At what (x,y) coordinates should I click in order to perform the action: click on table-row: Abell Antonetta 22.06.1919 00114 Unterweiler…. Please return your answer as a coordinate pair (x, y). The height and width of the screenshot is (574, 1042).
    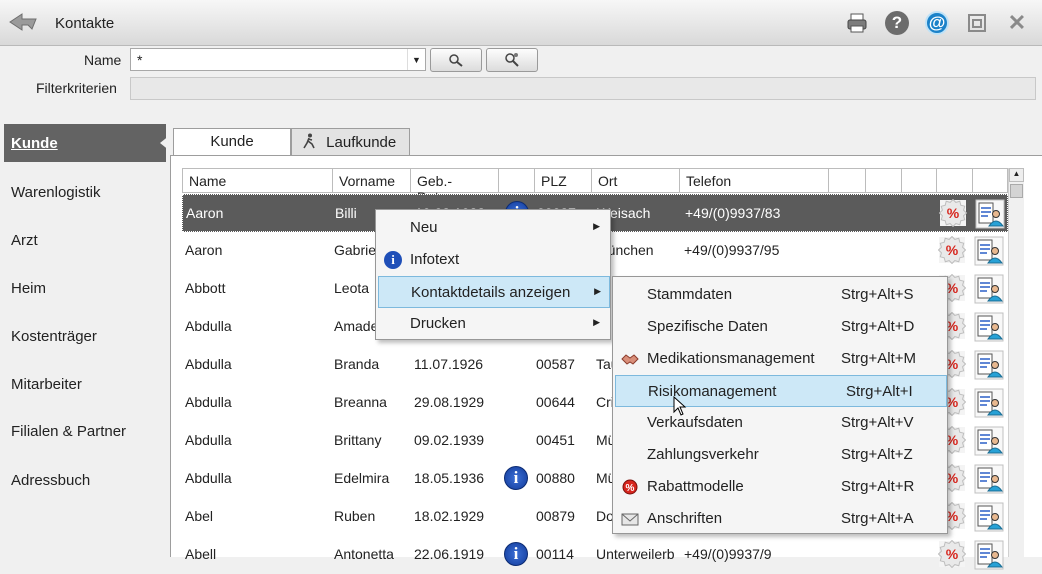
    Looking at the image, I should click on (595, 555).